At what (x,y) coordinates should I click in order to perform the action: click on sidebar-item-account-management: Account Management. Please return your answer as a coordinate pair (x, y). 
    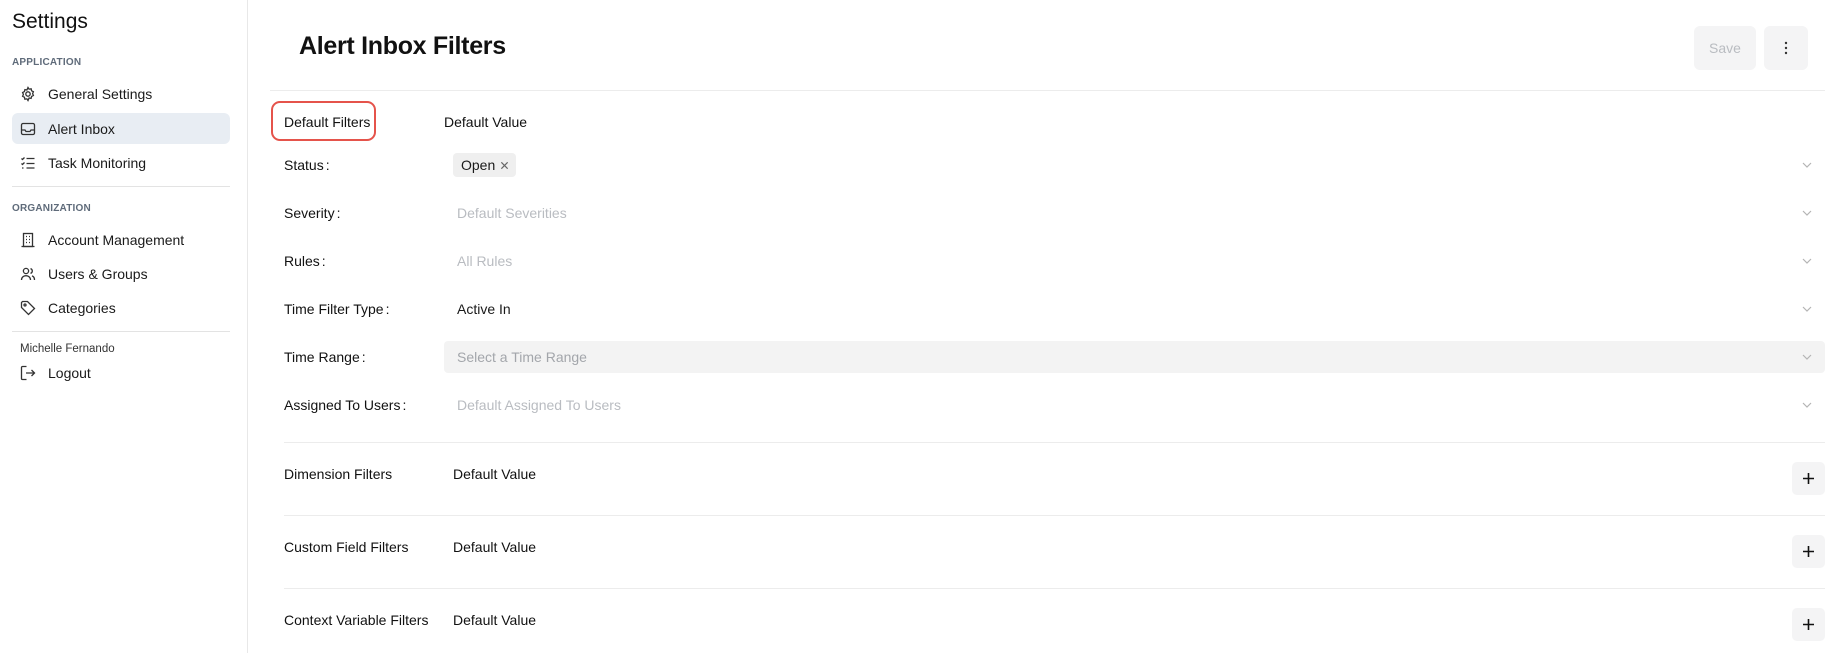
    Looking at the image, I should click on (121, 239).